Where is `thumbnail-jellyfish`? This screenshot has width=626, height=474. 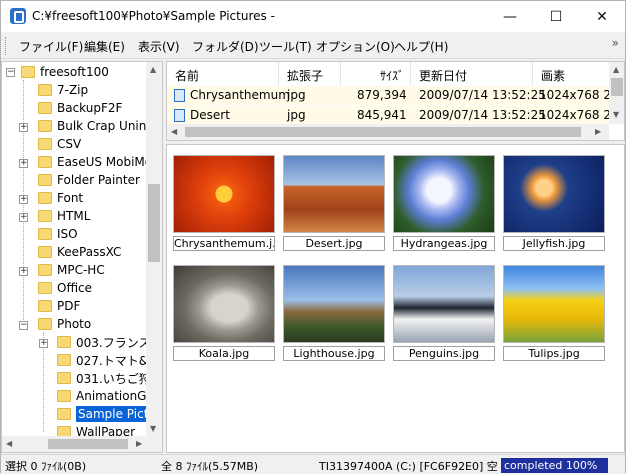 thumbnail-jellyfish is located at coordinates (554, 194).